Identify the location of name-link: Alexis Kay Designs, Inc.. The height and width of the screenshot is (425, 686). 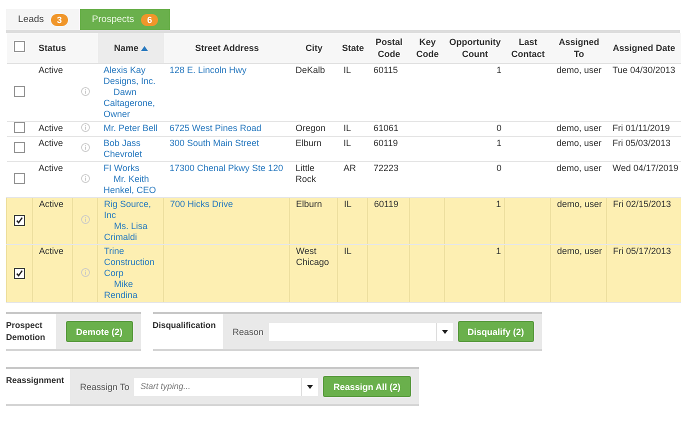
(132, 76).